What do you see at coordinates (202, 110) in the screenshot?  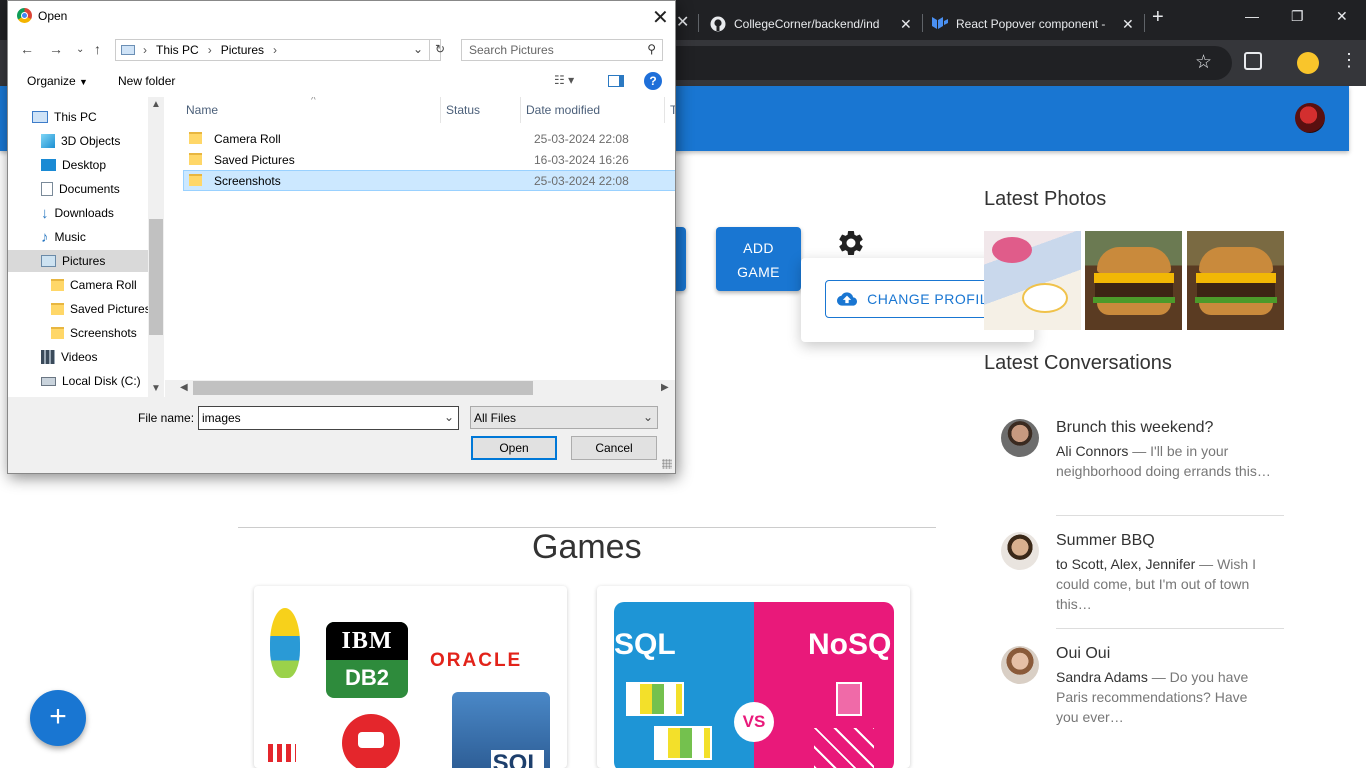 I see `column-name: Name` at bounding box center [202, 110].